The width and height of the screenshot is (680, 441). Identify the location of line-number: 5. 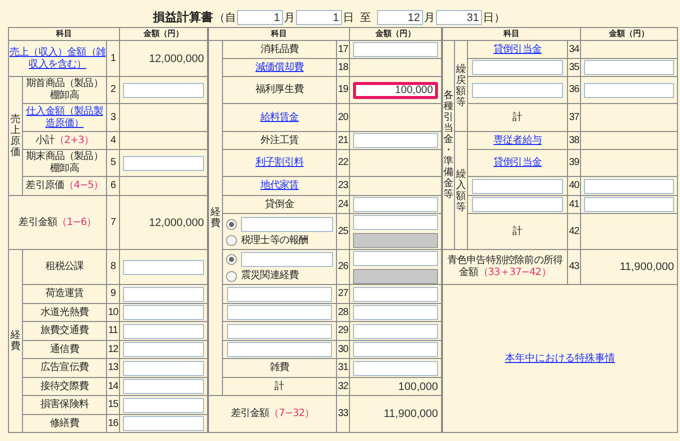
(113, 162).